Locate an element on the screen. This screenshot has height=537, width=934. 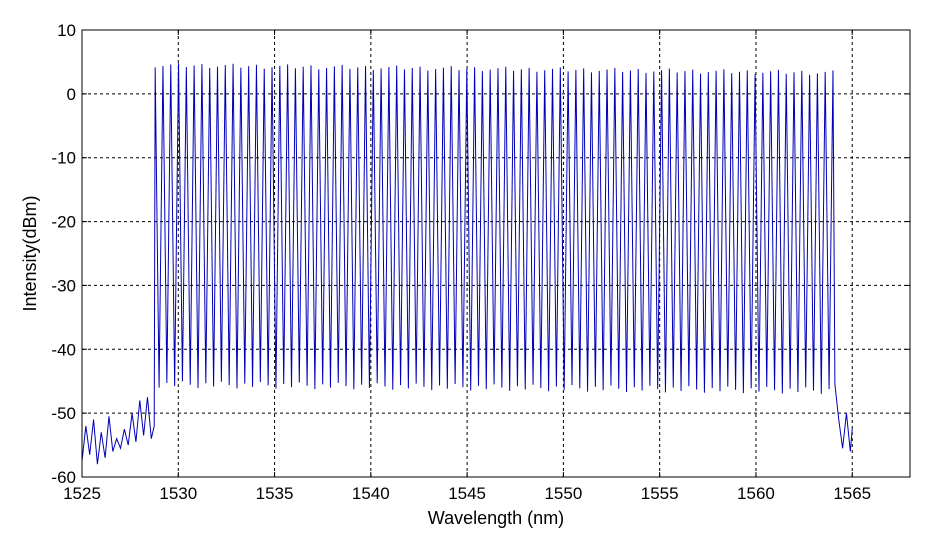
x-axis-title: Wavelength (nm) is located at coordinates (496, 518).